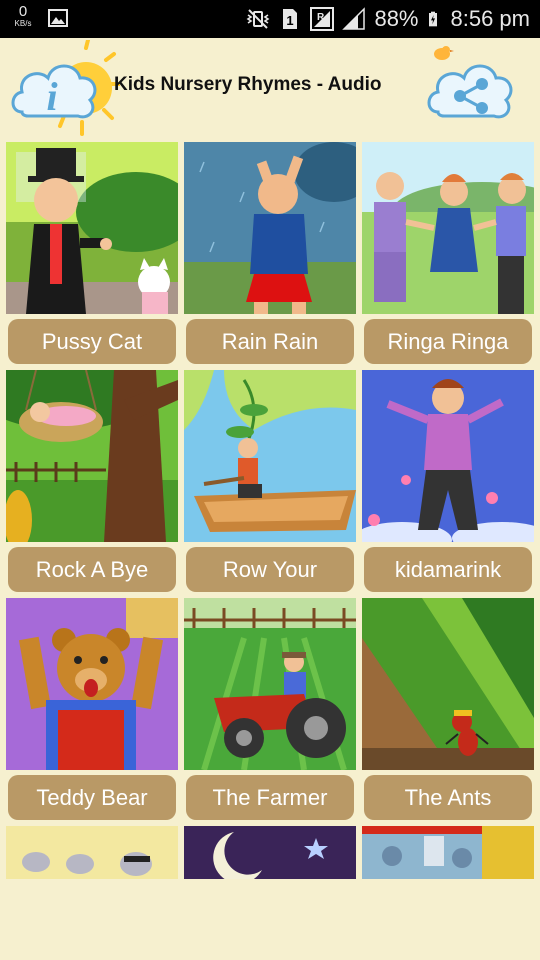  Describe the element at coordinates (258, 19) in the screenshot. I see `vibrate-mute-icon` at that location.